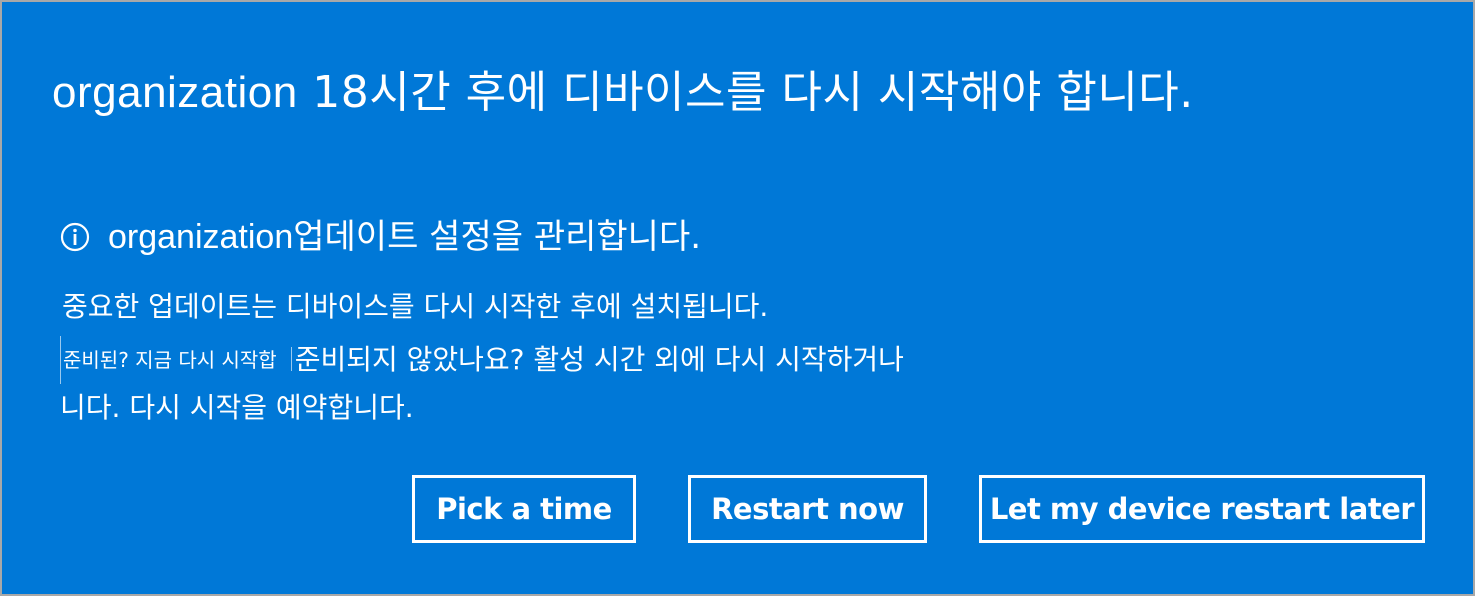 This screenshot has height=596, width=1475. I want to click on description-line-1: 중요한 업데이트는 디바이스를 다시 시작한 후에 설치됩니다., so click(415, 306).